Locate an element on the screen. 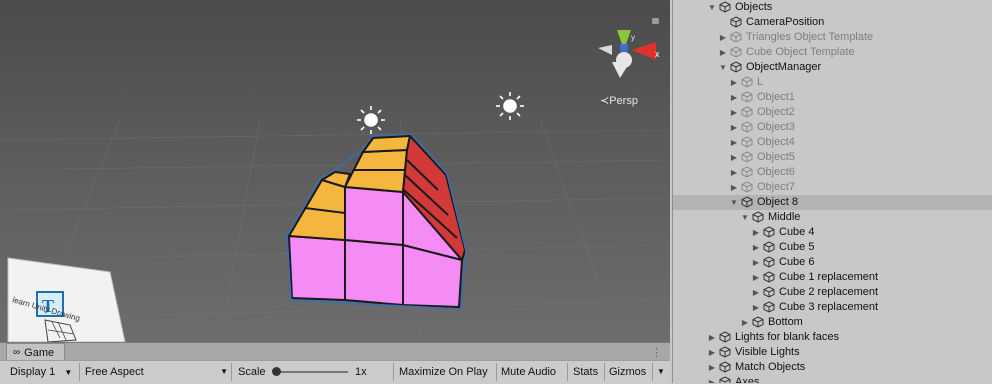  mute-audio-button: Mute Audio is located at coordinates (528, 372).